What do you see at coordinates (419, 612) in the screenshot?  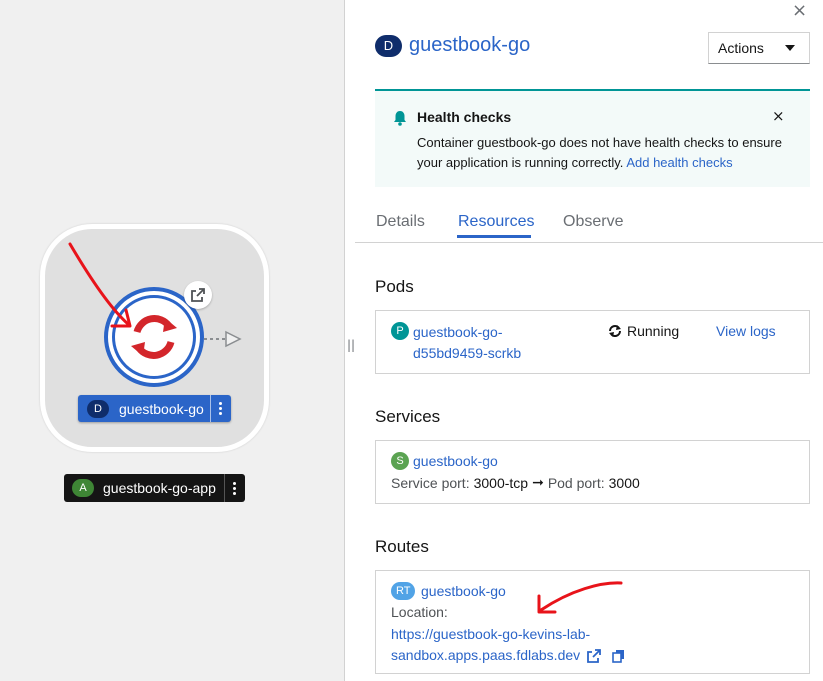 I see `route-location-label: Location:` at bounding box center [419, 612].